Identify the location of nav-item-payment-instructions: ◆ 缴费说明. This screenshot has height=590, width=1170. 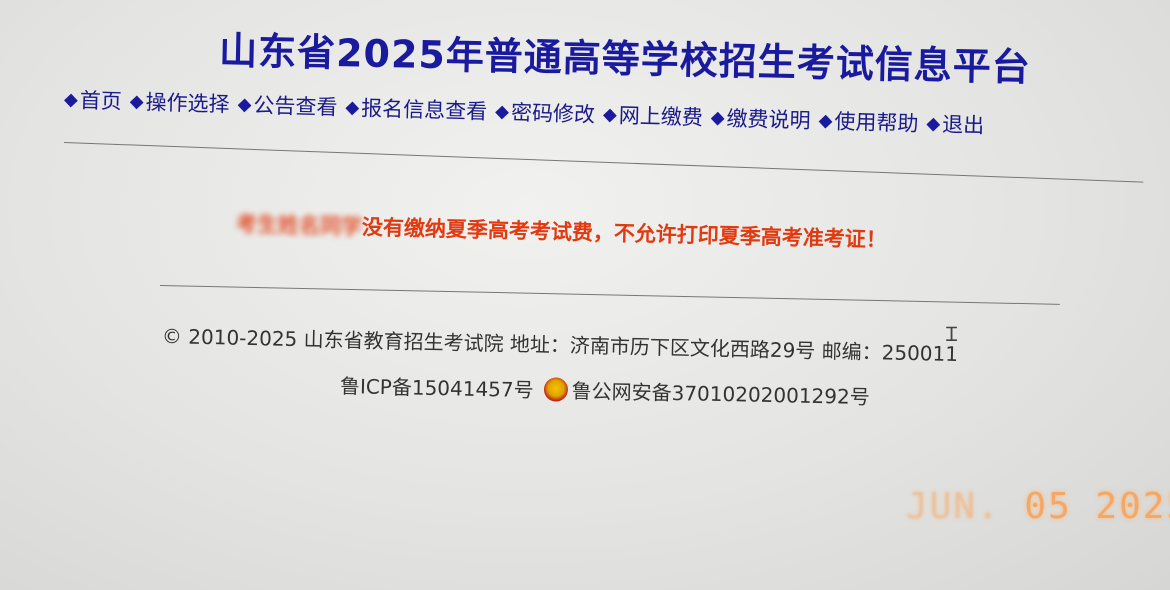
(760, 118).